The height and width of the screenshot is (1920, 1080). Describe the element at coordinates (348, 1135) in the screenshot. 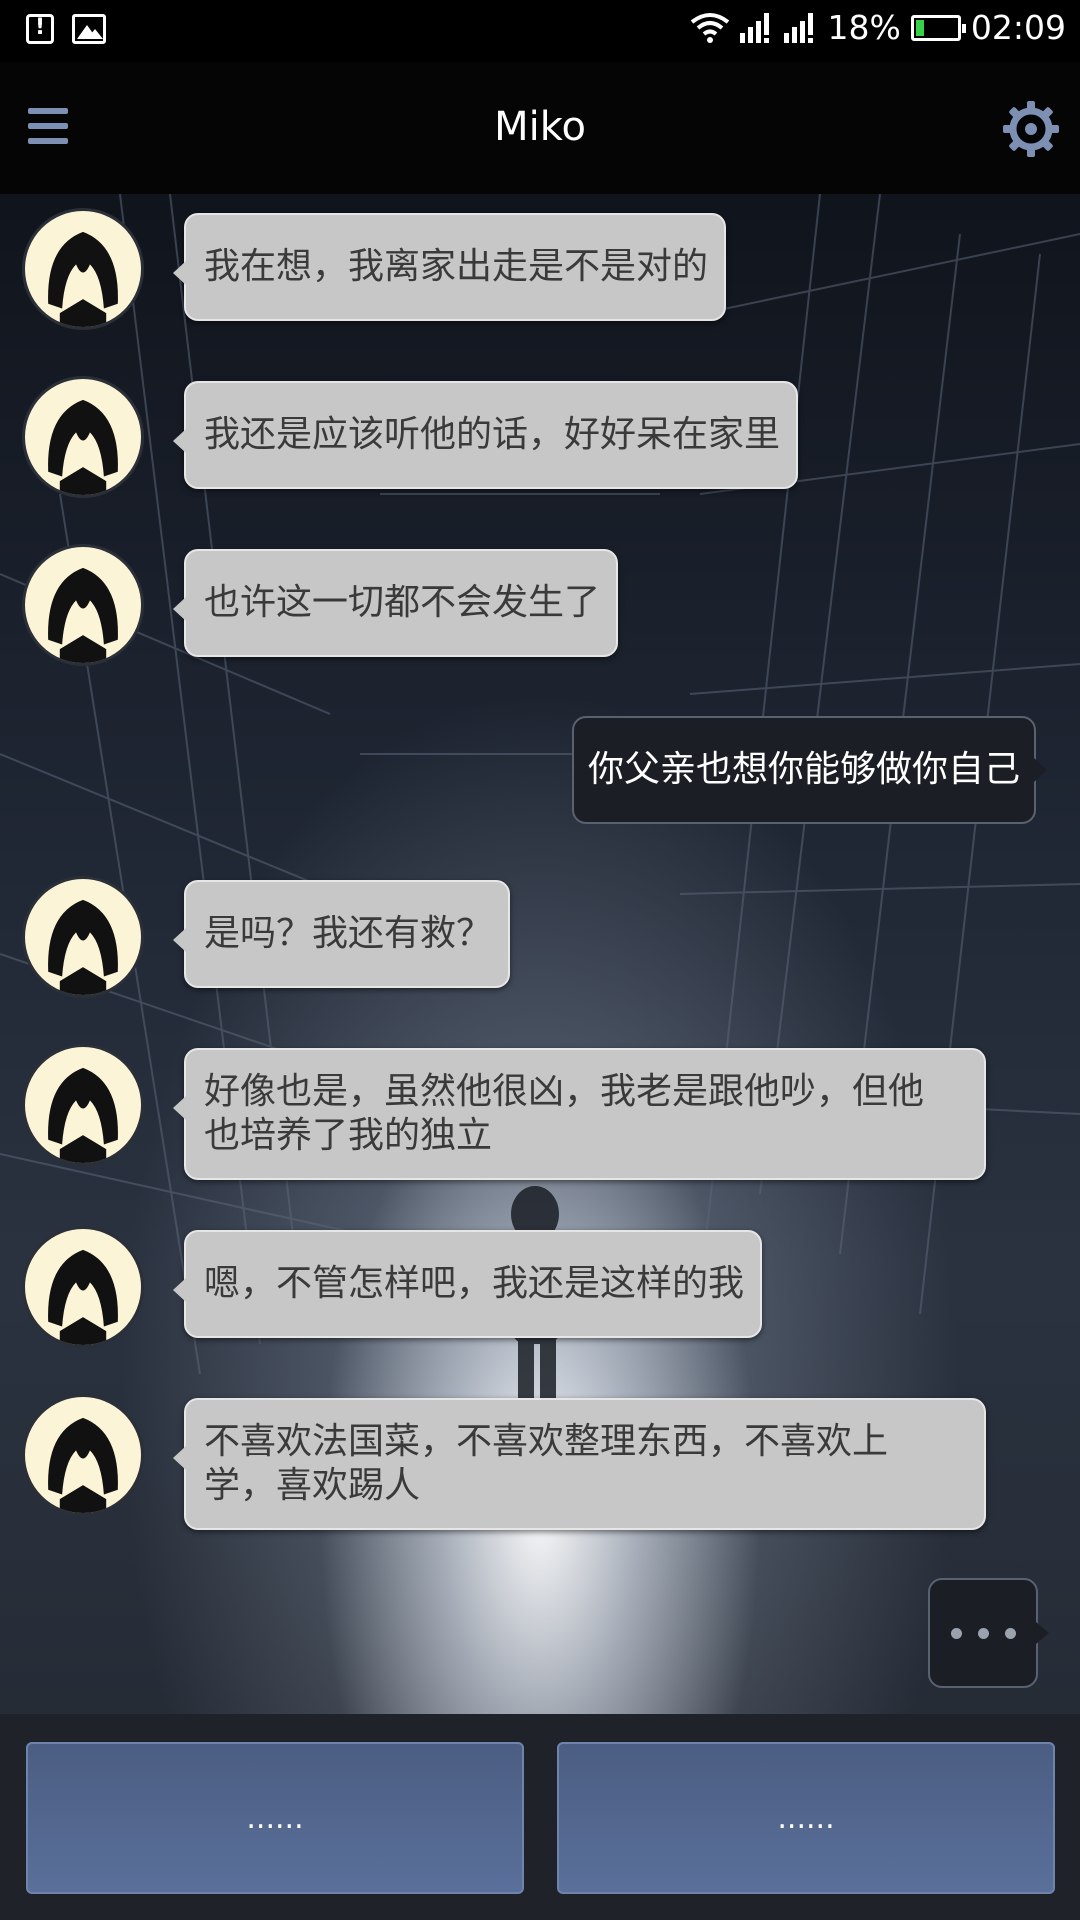

I see `message-line: 也培养了我的独立` at that location.